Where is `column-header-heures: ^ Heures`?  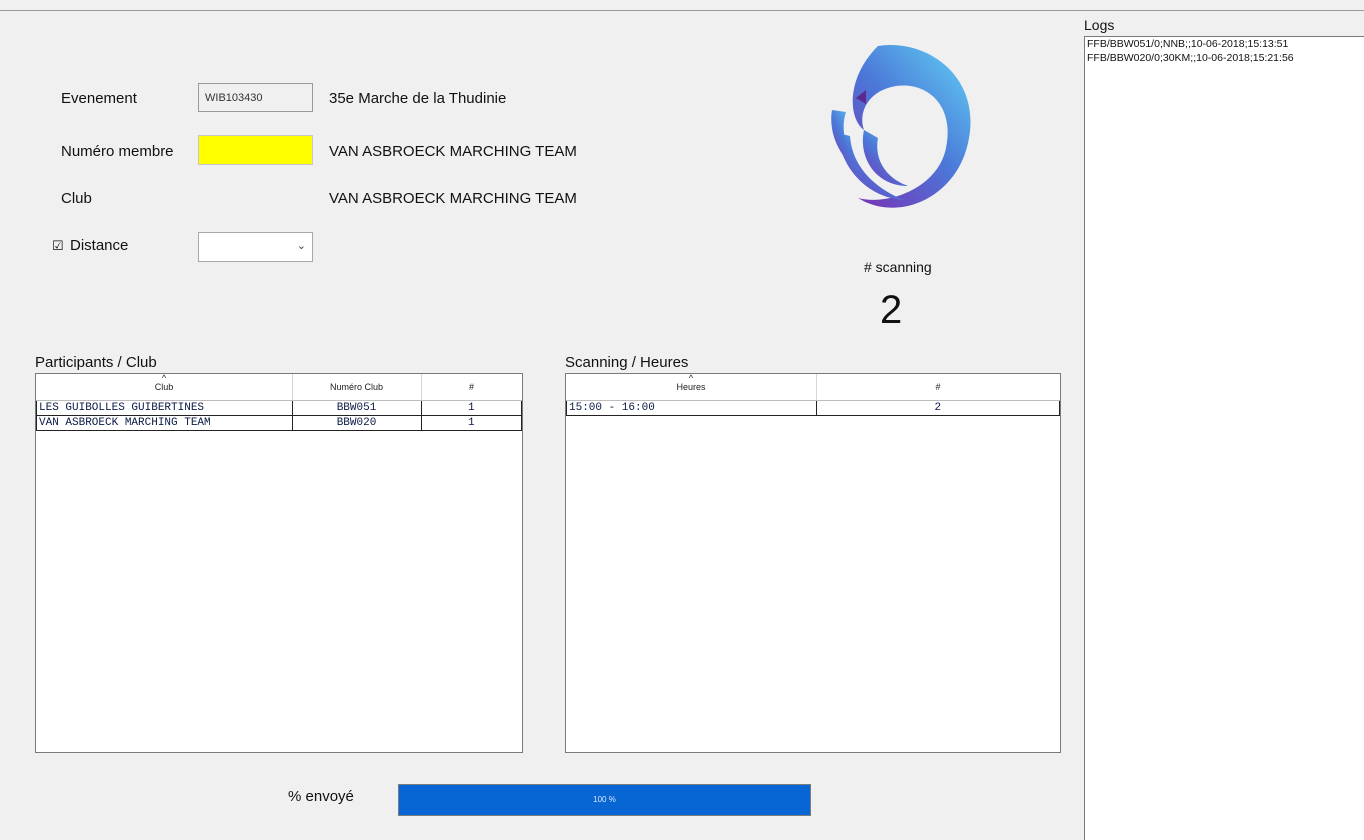 column-header-heures: ^ Heures is located at coordinates (691, 387).